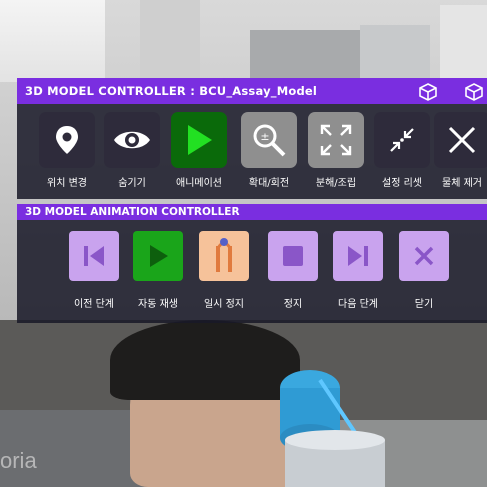 The width and height of the screenshot is (487, 487). I want to click on window, so click(52, 41).